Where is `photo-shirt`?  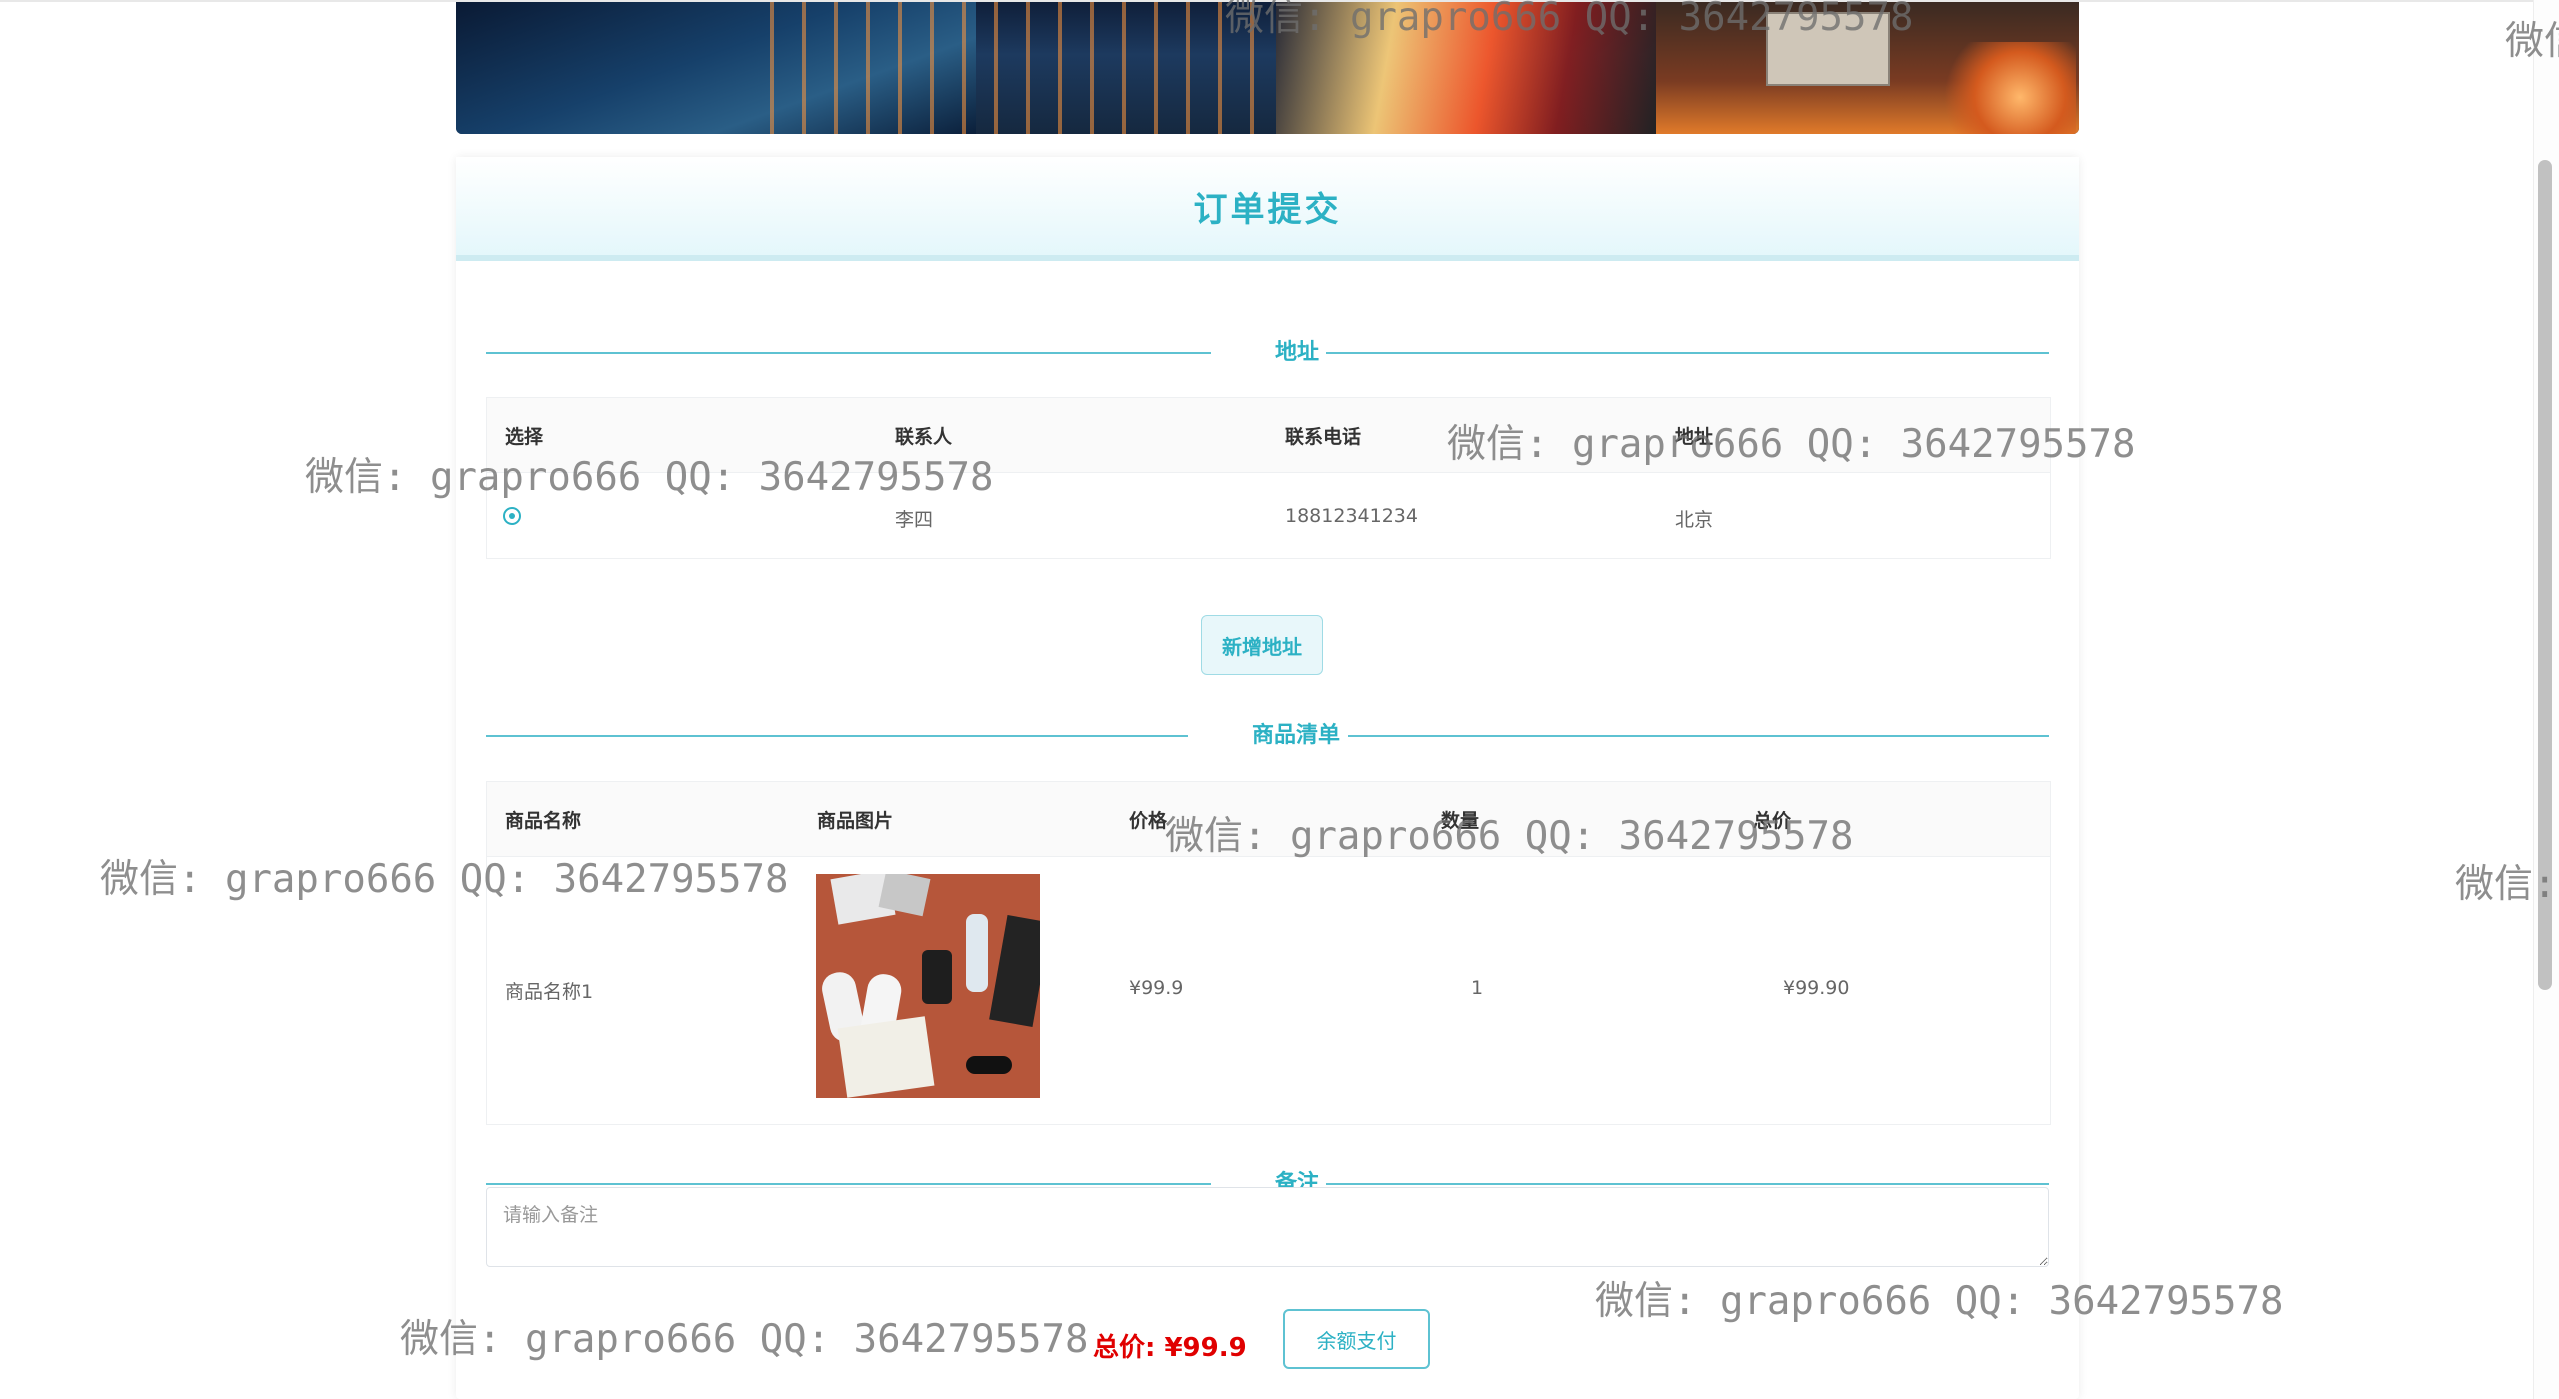 photo-shirt is located at coordinates (886, 1057).